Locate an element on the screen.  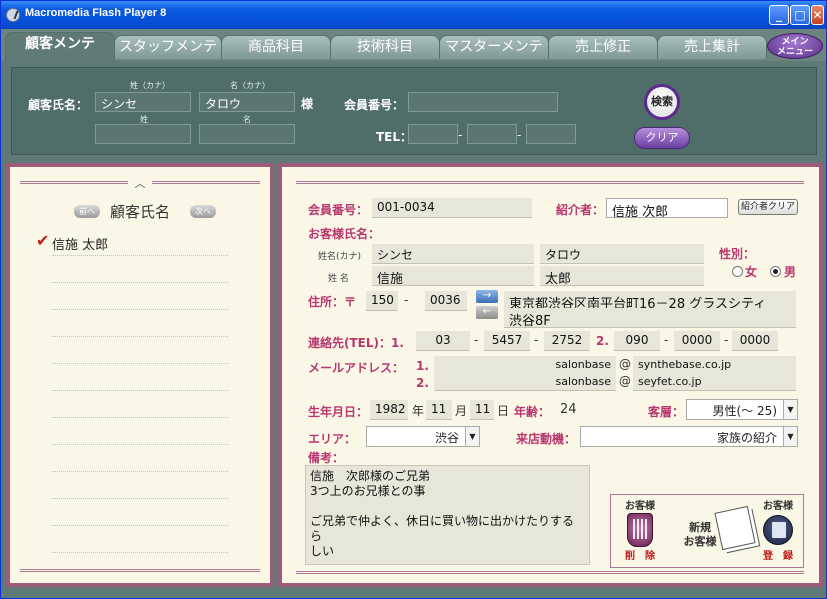
tab-customer-maintenance: 顧客メンテ is located at coordinates (60, 47).